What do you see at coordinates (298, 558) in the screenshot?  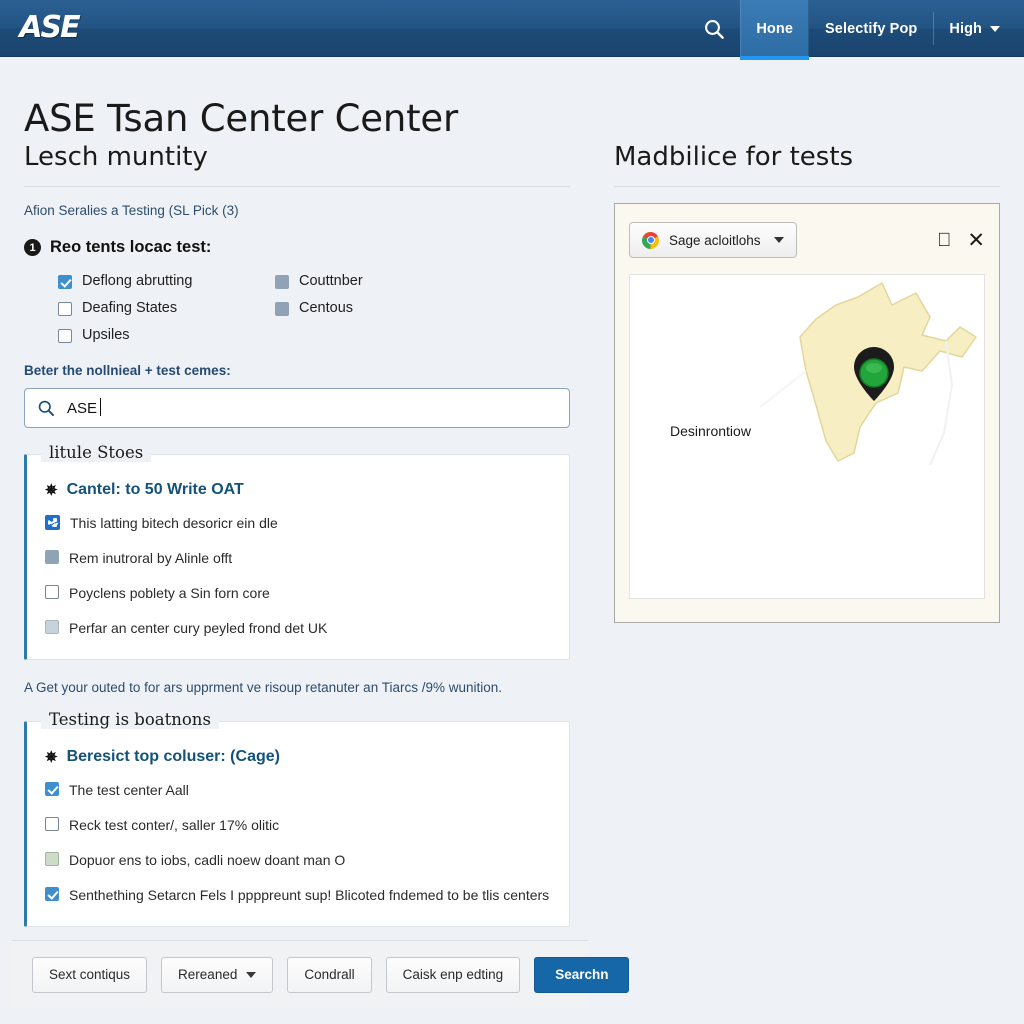 I see `list-item: Rem inutroral by Alinle offt` at bounding box center [298, 558].